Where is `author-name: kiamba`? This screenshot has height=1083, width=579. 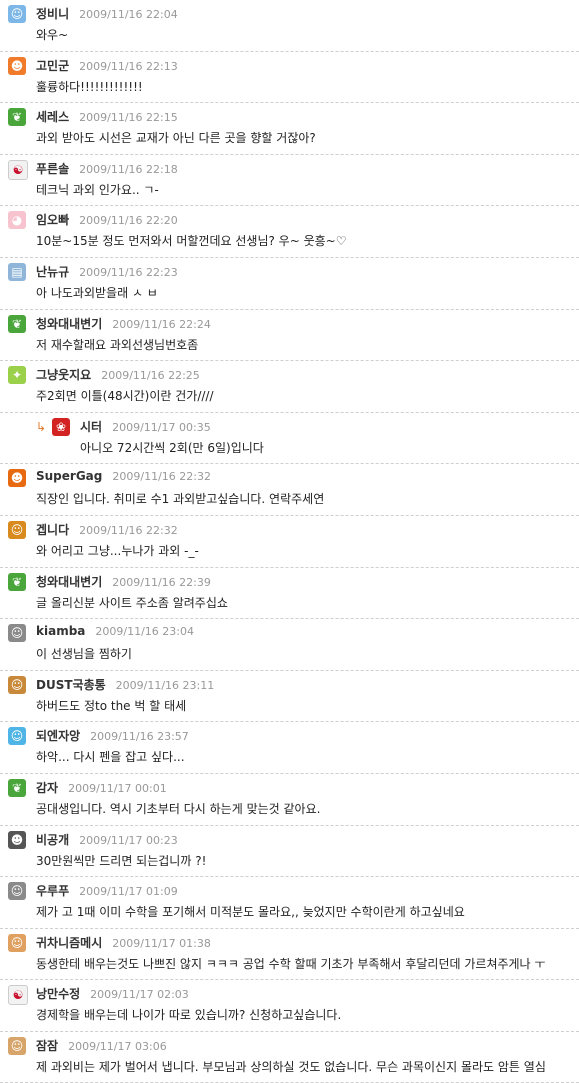
author-name: kiamba is located at coordinates (60, 631).